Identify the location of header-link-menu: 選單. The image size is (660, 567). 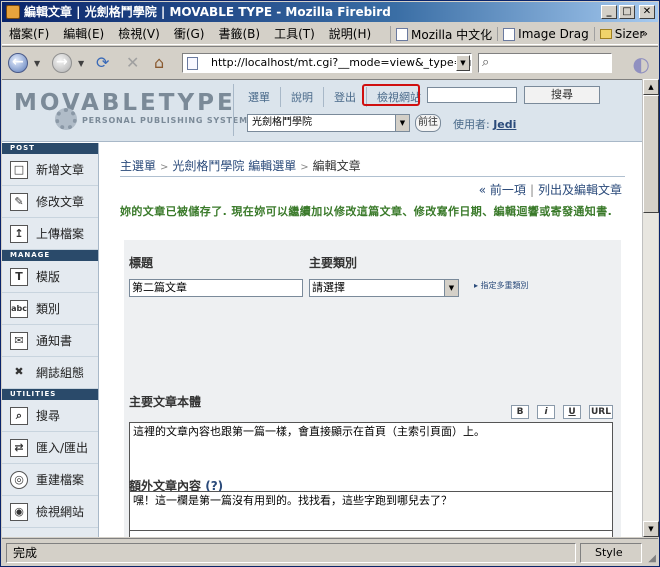
(259, 97).